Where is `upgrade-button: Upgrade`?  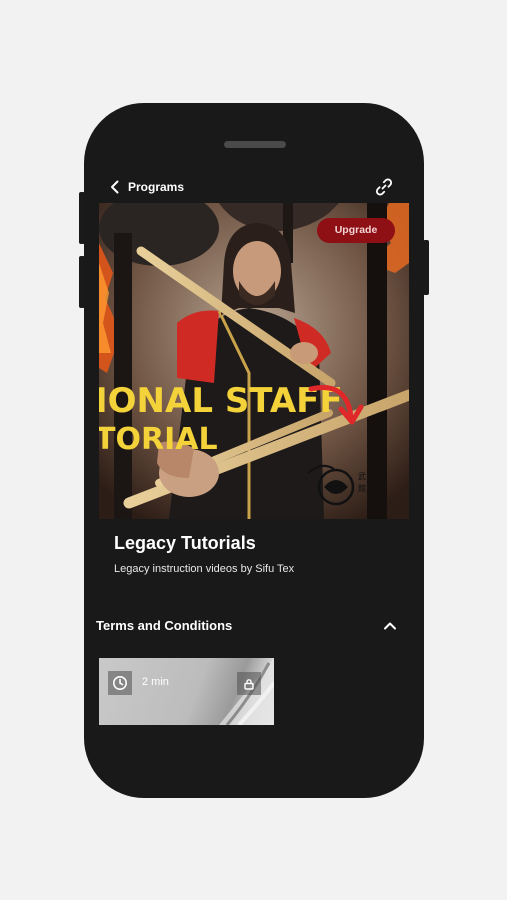 upgrade-button: Upgrade is located at coordinates (356, 230).